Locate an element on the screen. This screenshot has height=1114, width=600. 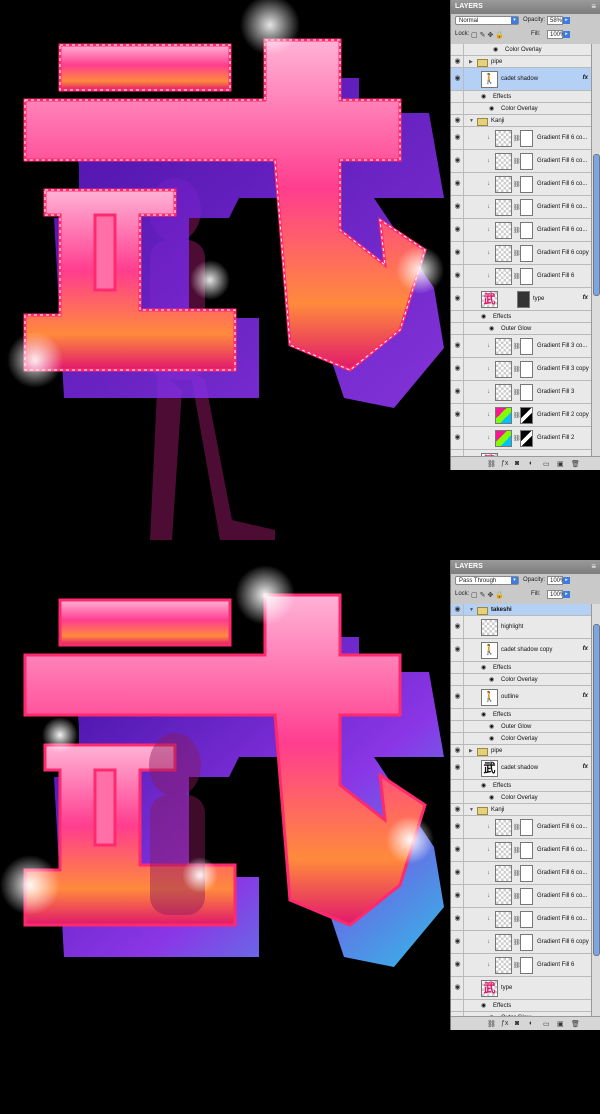
layer-name: type is located at coordinates (538, 299).